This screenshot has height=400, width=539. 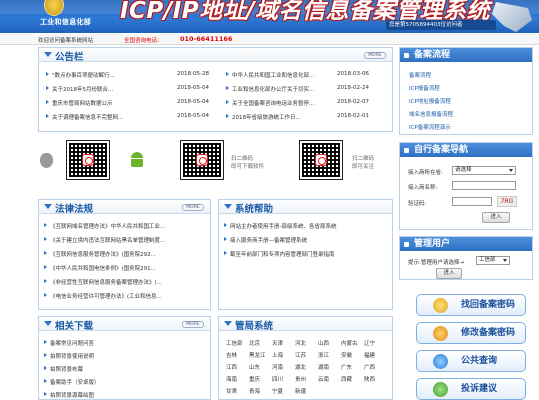 What do you see at coordinates (369, 355) in the screenshot?
I see `province-link: 福建` at bounding box center [369, 355].